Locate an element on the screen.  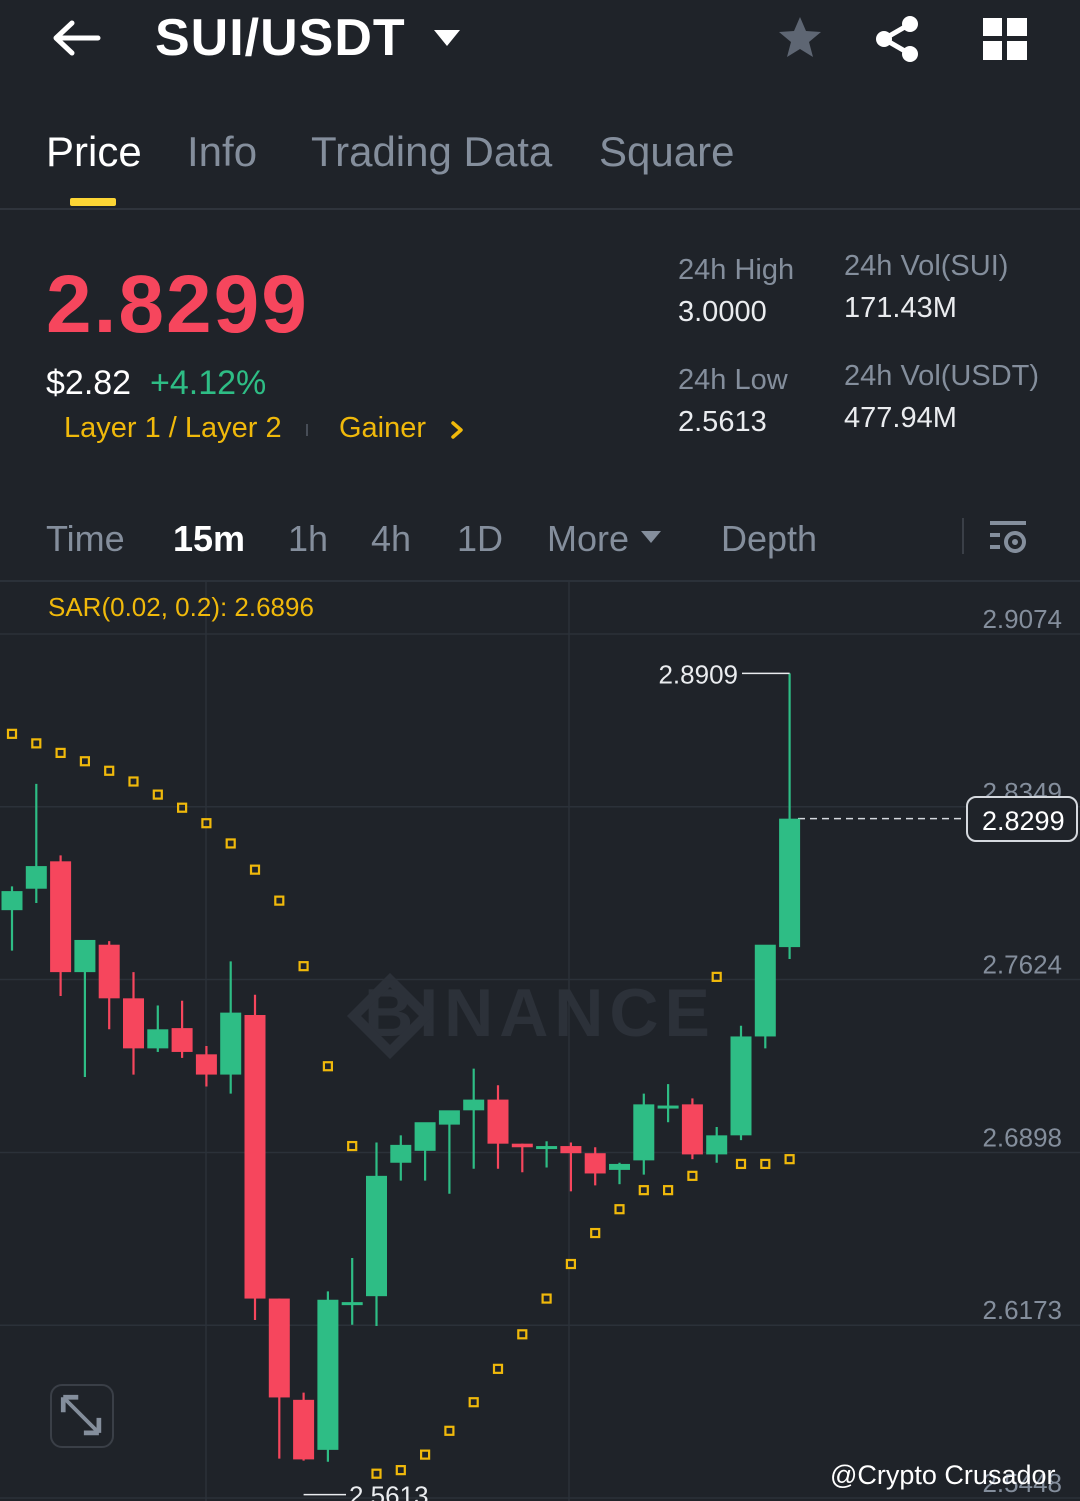
tab-square: Square is located at coordinates (666, 152).